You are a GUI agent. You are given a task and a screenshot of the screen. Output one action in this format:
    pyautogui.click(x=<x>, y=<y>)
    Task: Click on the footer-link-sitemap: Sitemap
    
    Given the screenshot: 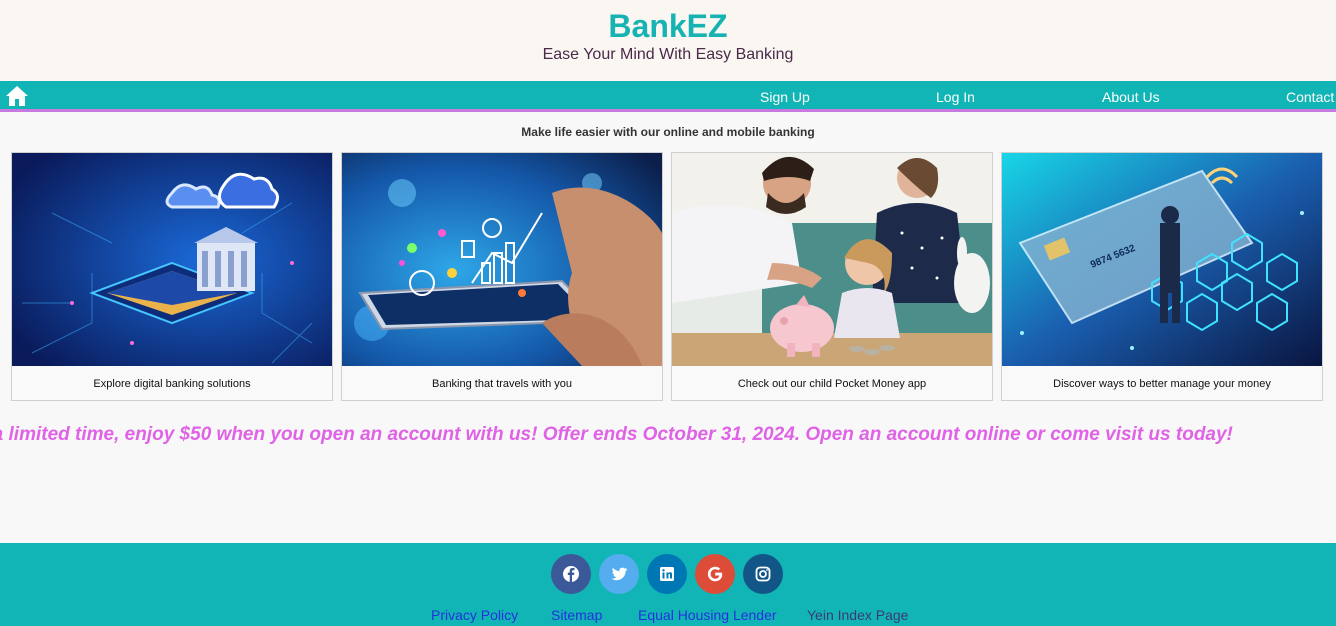 What is the action you would take?
    pyautogui.click(x=576, y=615)
    